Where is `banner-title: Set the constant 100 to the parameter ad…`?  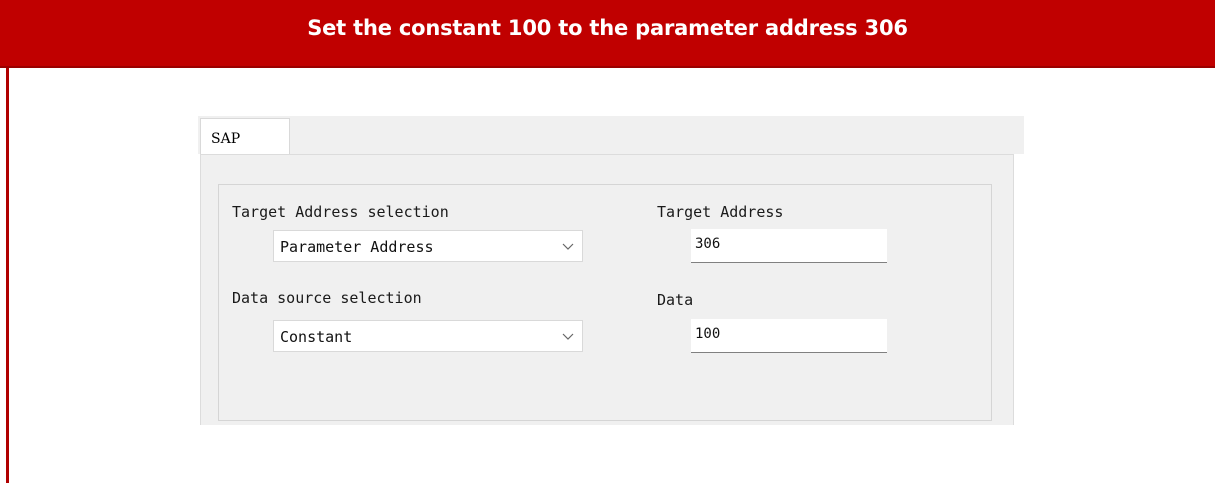 banner-title: Set the constant 100 to the parameter ad… is located at coordinates (607, 28).